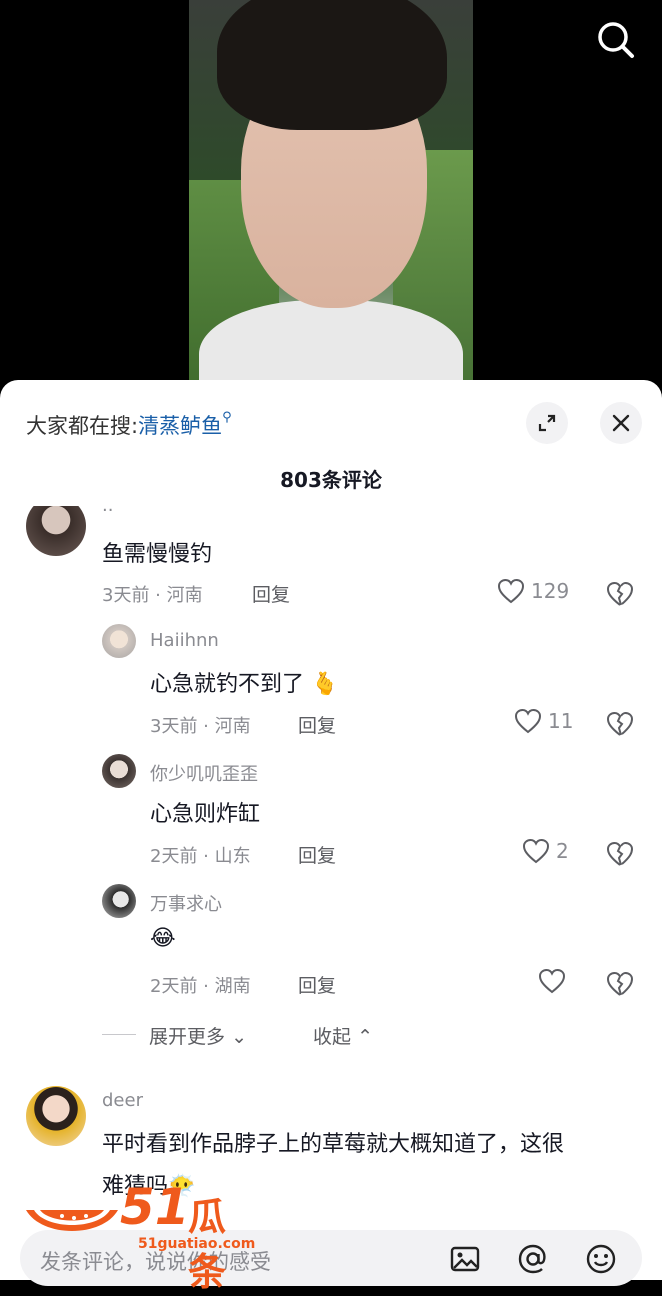 The width and height of the screenshot is (662, 1296). I want to click on expand-icon, so click(547, 423).